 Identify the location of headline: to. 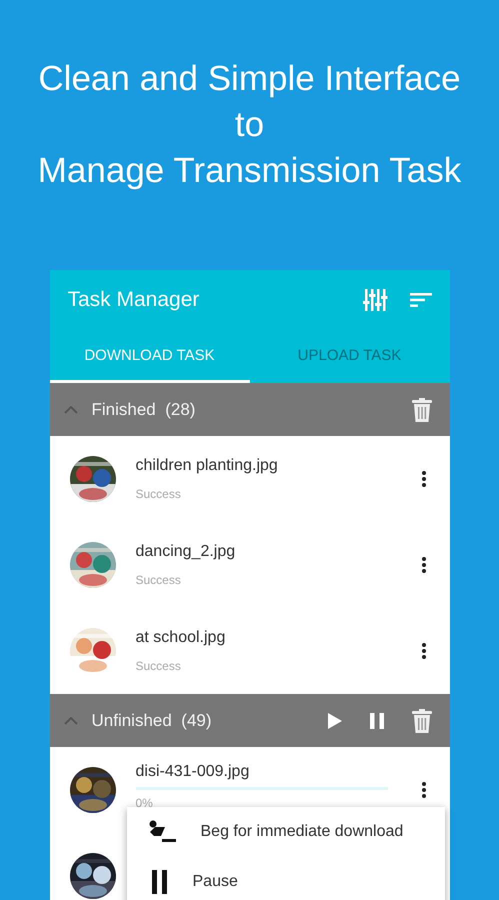
(249, 125).